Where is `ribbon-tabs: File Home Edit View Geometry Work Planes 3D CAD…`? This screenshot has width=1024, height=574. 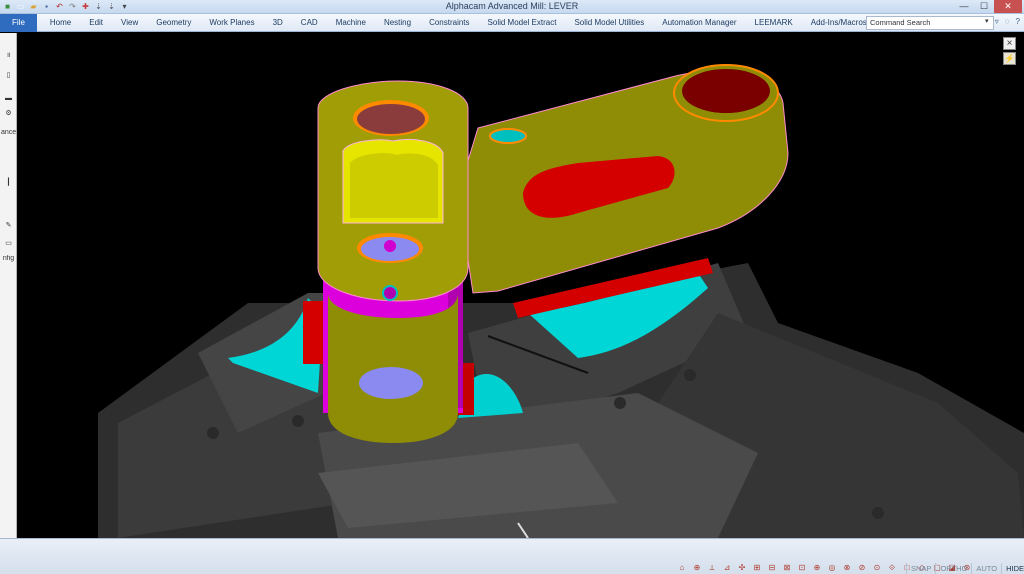
ribbon-tabs: File Home Edit View Geometry Work Planes 3D CAD… is located at coordinates (438, 23).